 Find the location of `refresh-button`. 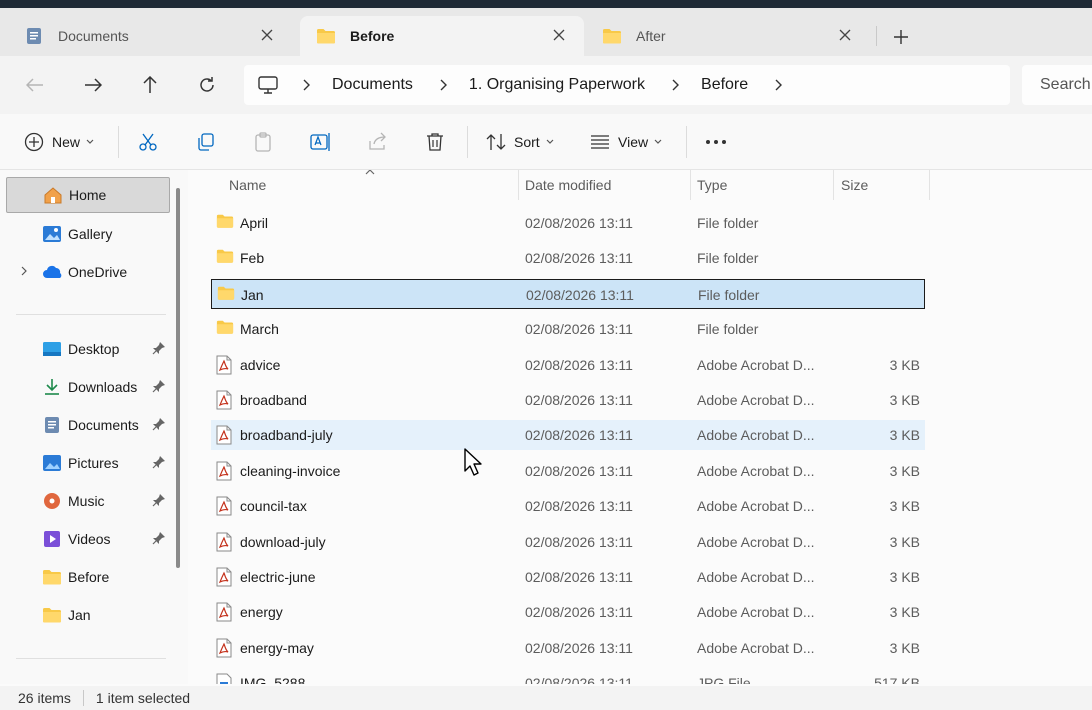

refresh-button is located at coordinates (207, 85).